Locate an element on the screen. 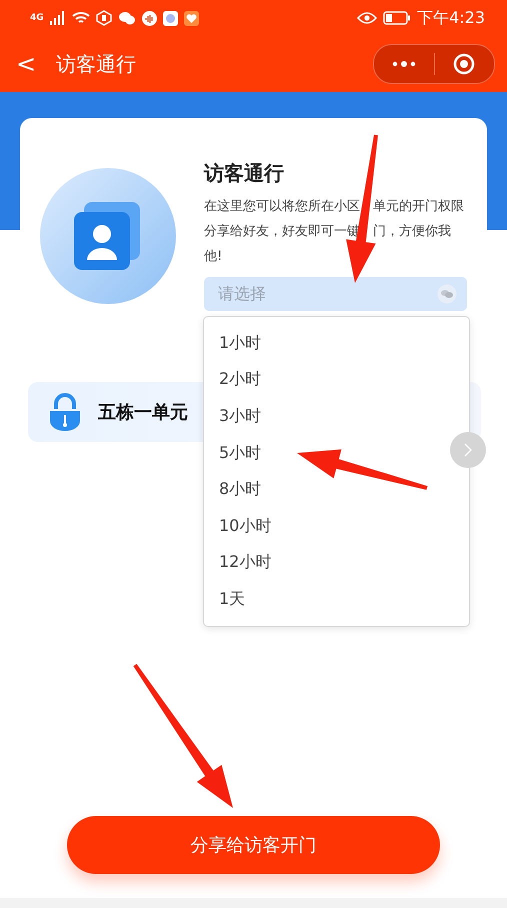 The width and height of the screenshot is (507, 908). more-icon is located at coordinates (404, 64).